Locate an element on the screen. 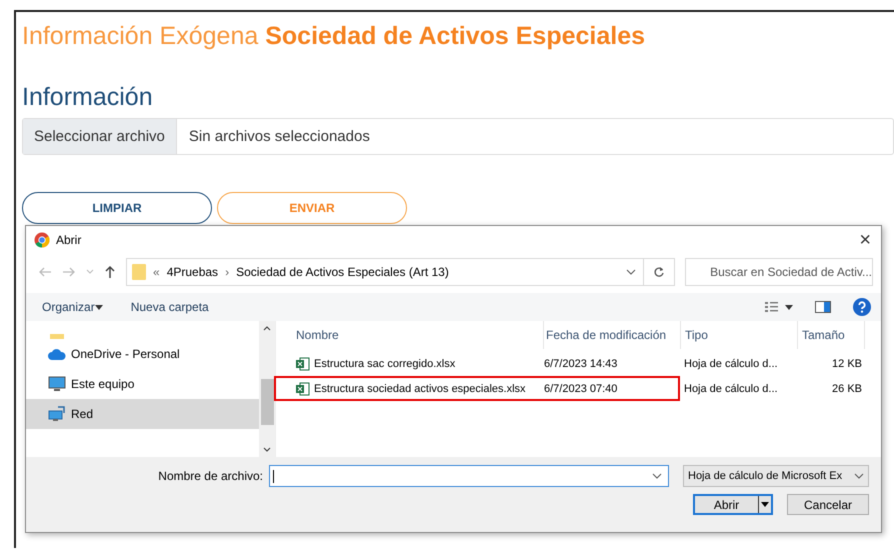 This screenshot has height=550, width=894. up-arrow-icon is located at coordinates (110, 272).